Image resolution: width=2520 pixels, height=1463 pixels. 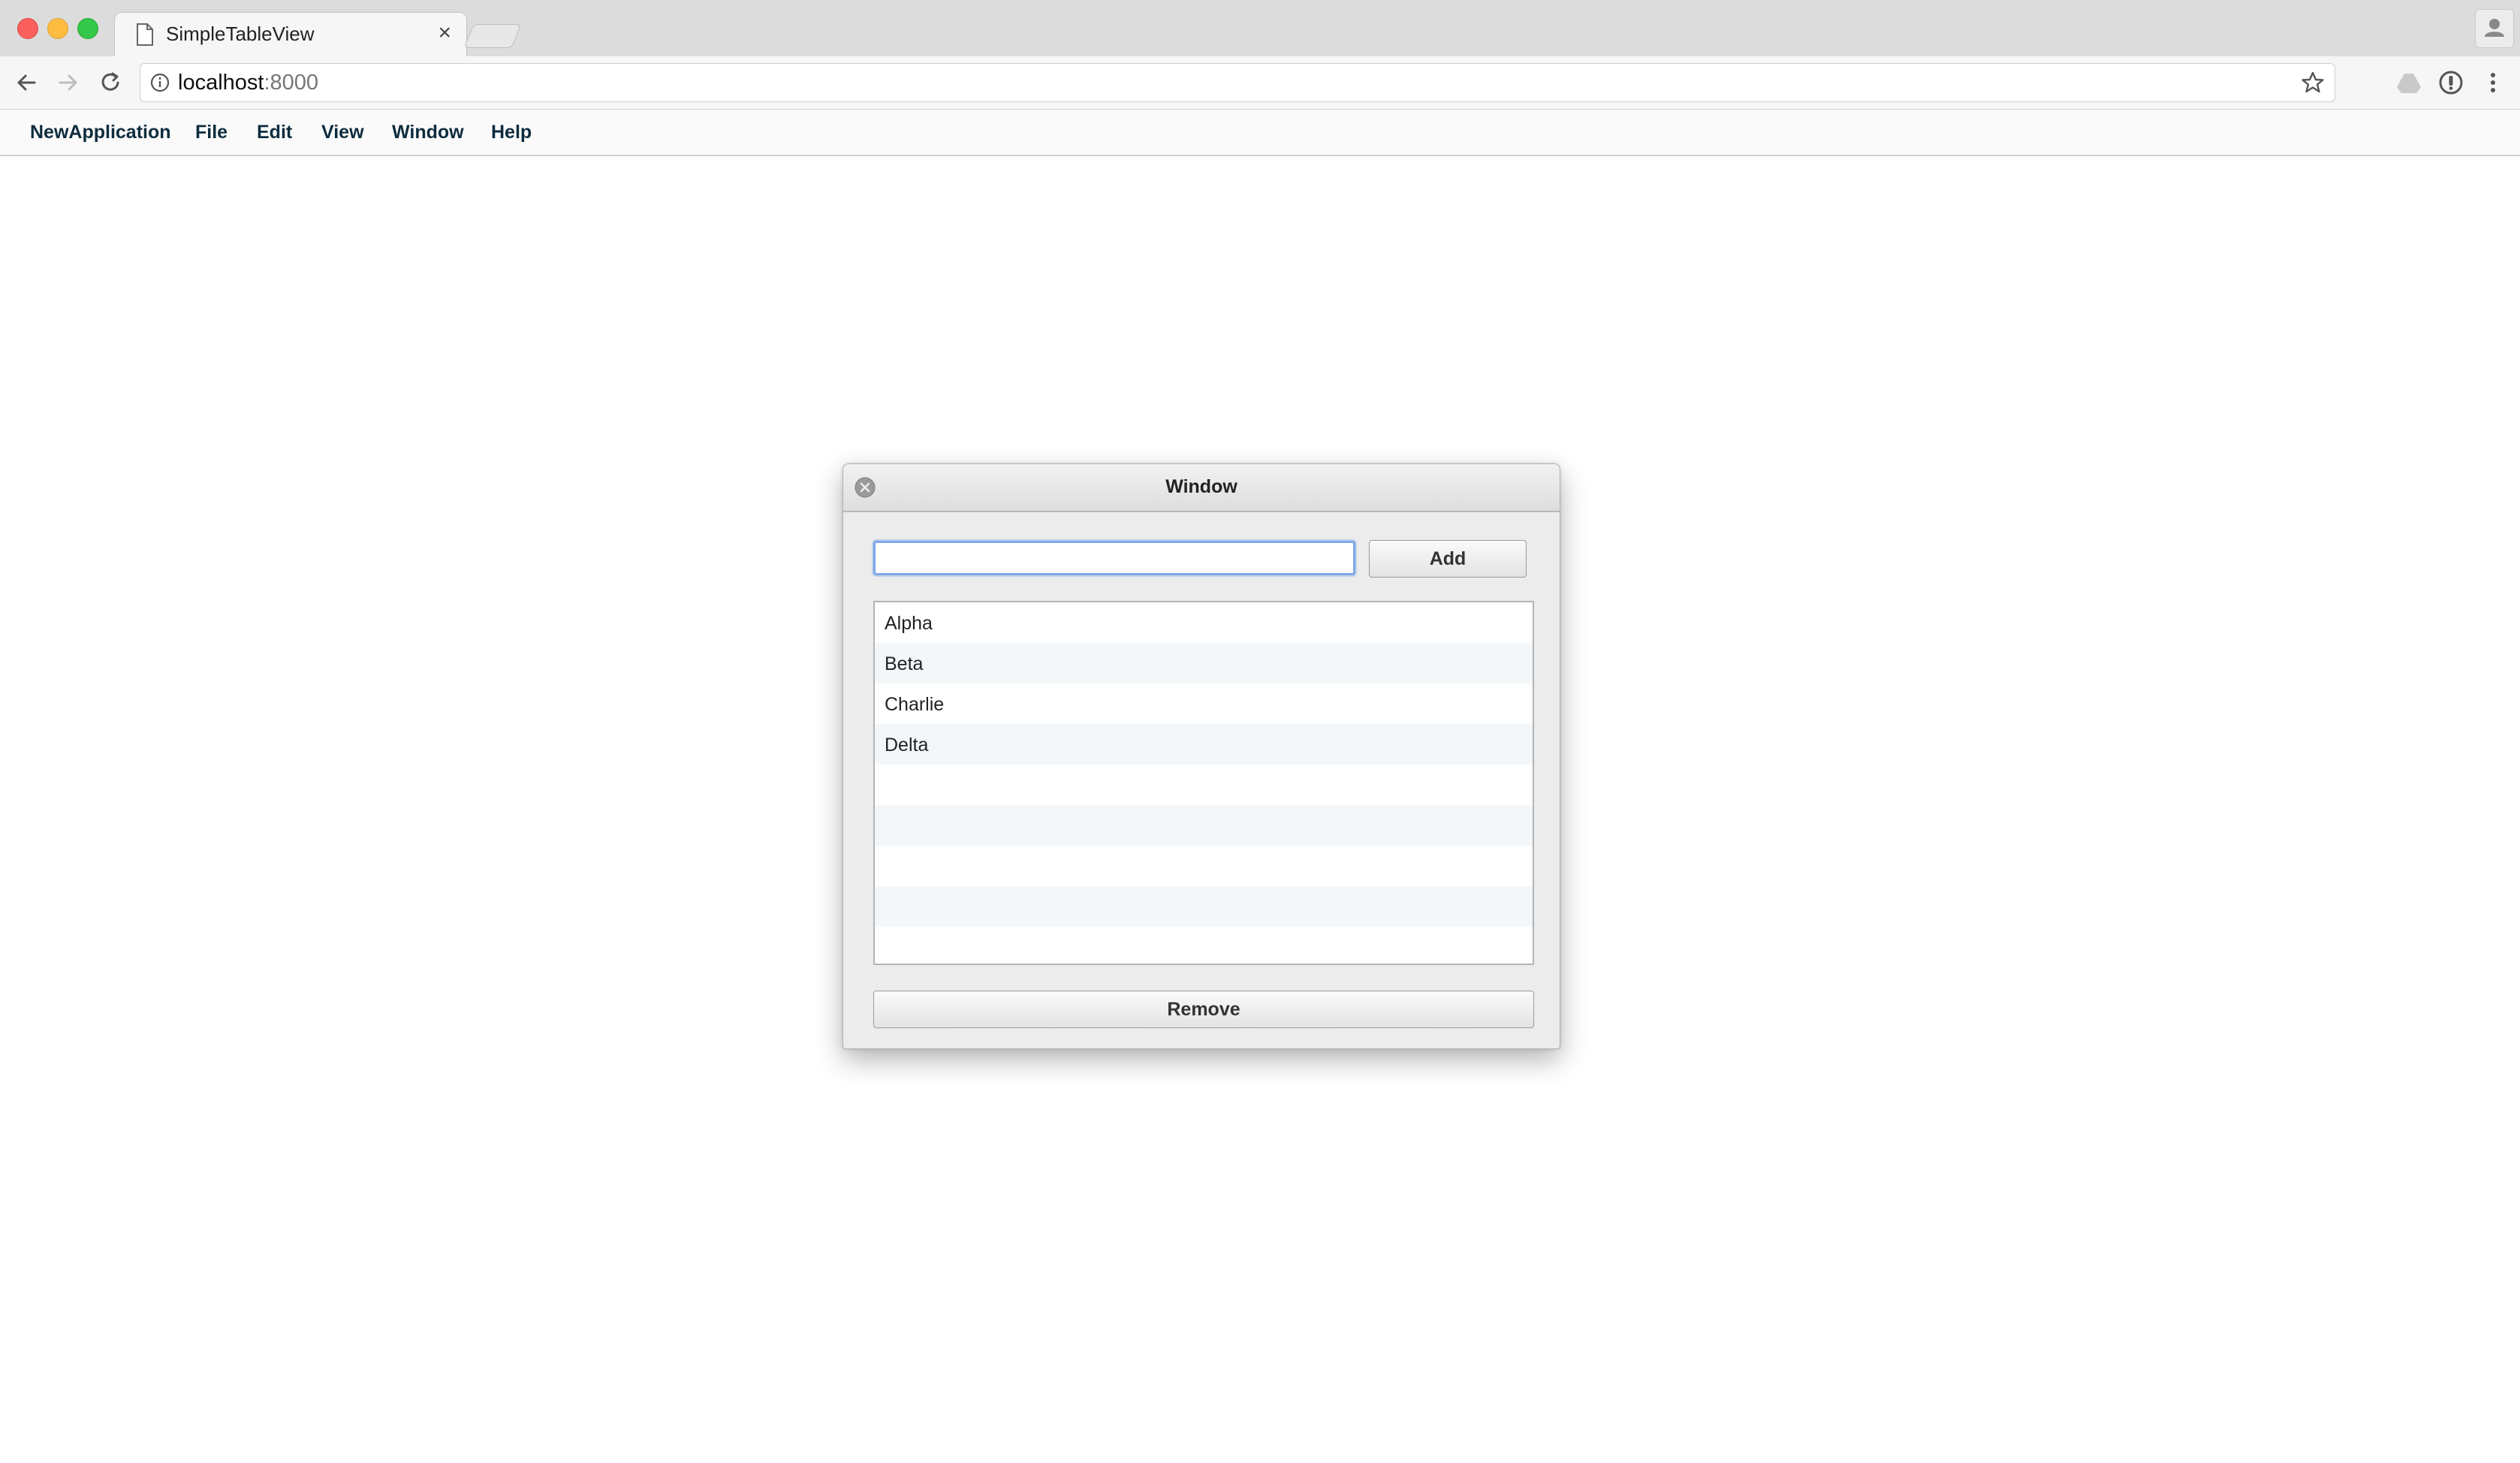 I want to click on table-row: Alpha, so click(x=1204, y=622).